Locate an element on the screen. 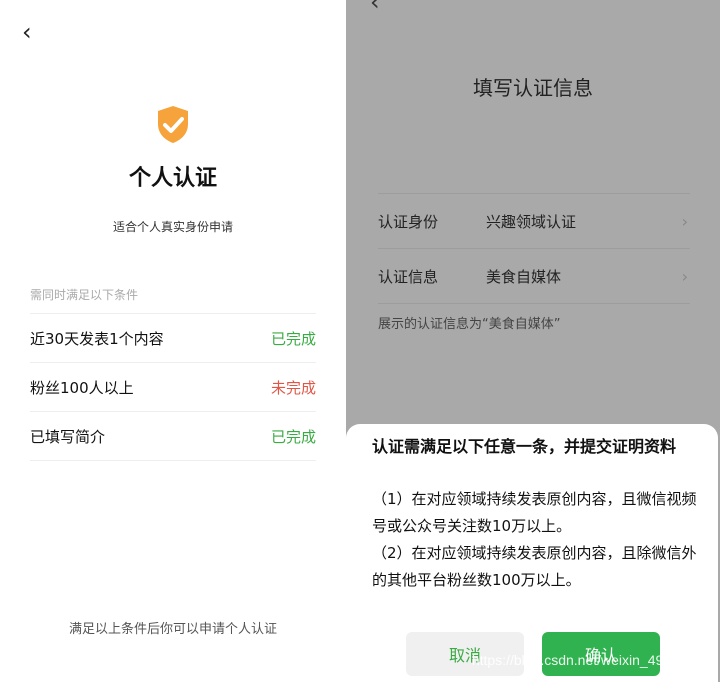  row-value: 兴趣领域认证 is located at coordinates (531, 221).